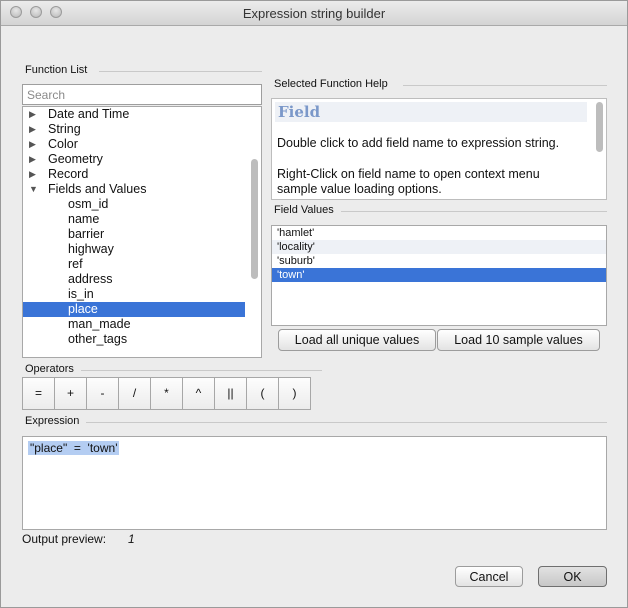 The width and height of the screenshot is (628, 608). Describe the element at coordinates (64, 539) in the screenshot. I see `output-preview-label: Output preview:` at that location.